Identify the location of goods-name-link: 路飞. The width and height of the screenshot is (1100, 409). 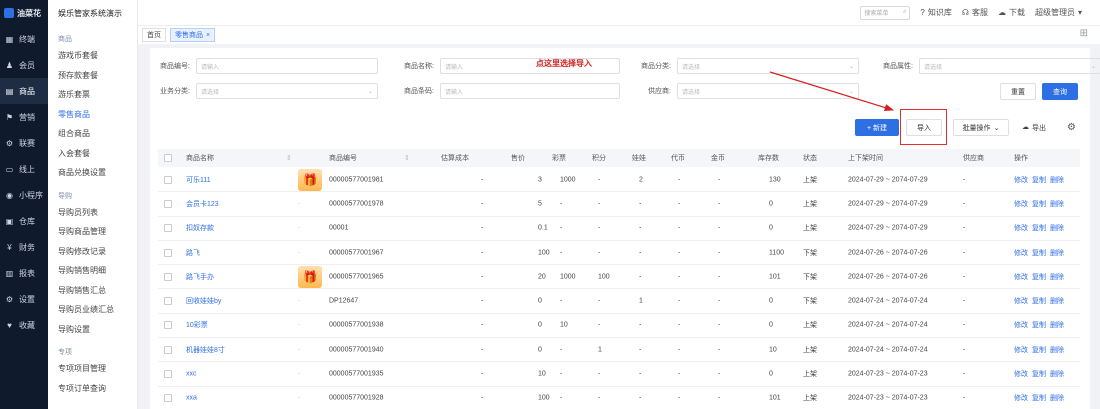
(193, 253).